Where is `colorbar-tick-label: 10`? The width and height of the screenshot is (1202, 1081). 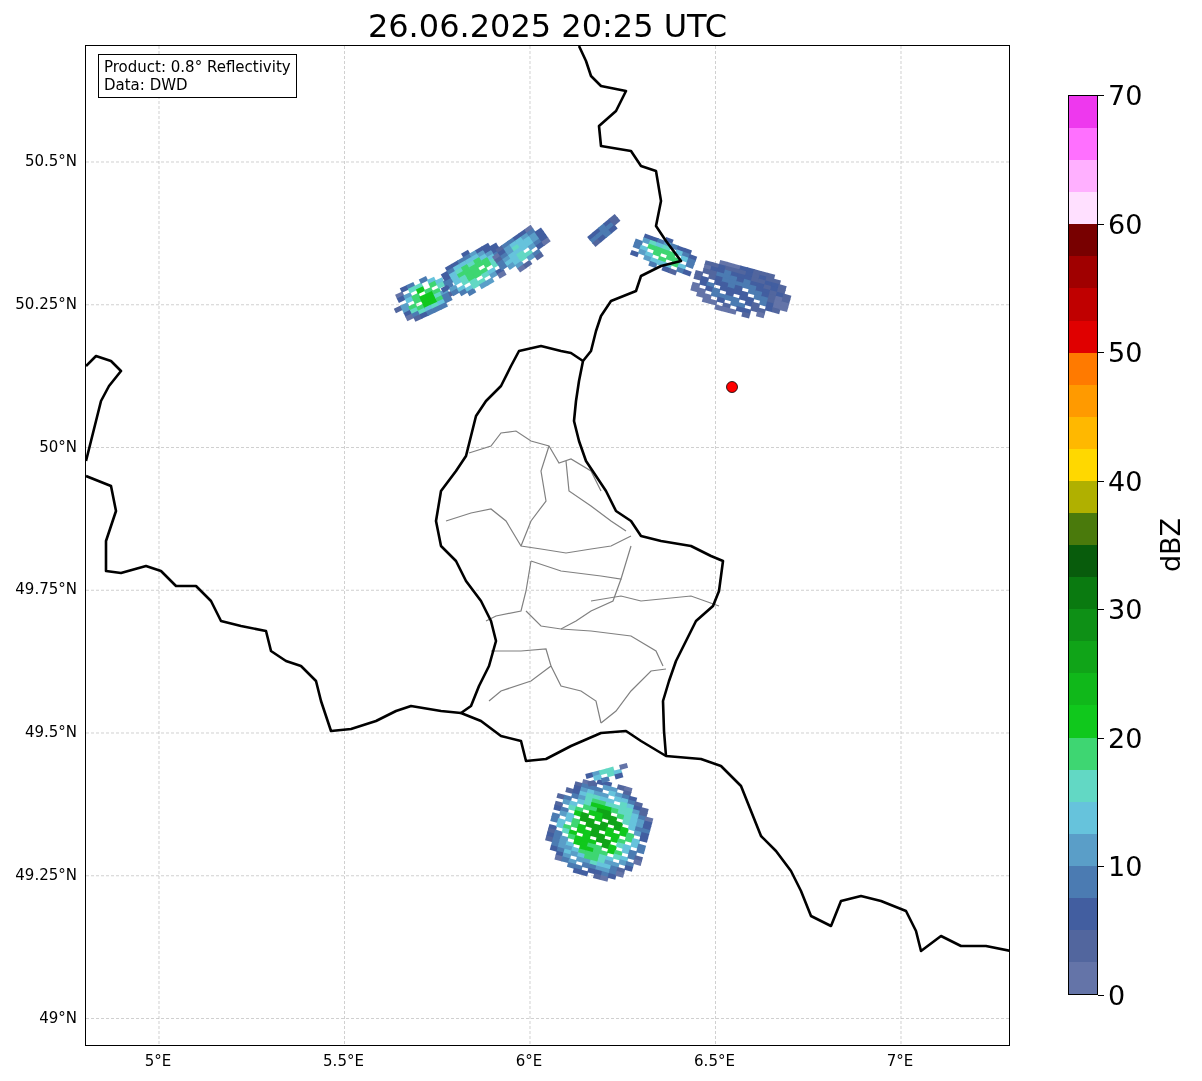 colorbar-tick-label: 10 is located at coordinates (1125, 866).